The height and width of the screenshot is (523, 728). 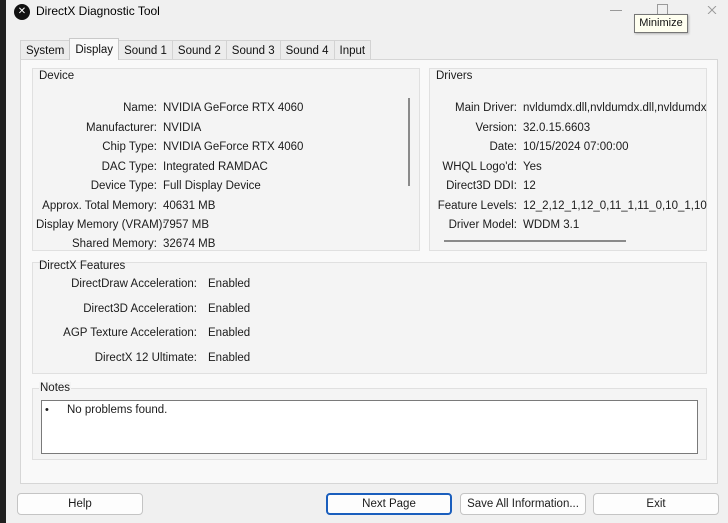 I want to click on device-group-title: Device, so click(x=57, y=76).